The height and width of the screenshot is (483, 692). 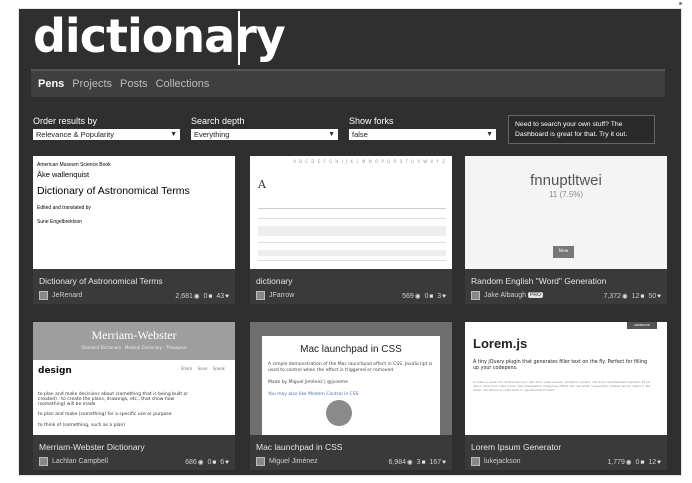 What do you see at coordinates (264, 128) in the screenshot?
I see `filter-depth: Search depth Everything ▼` at bounding box center [264, 128].